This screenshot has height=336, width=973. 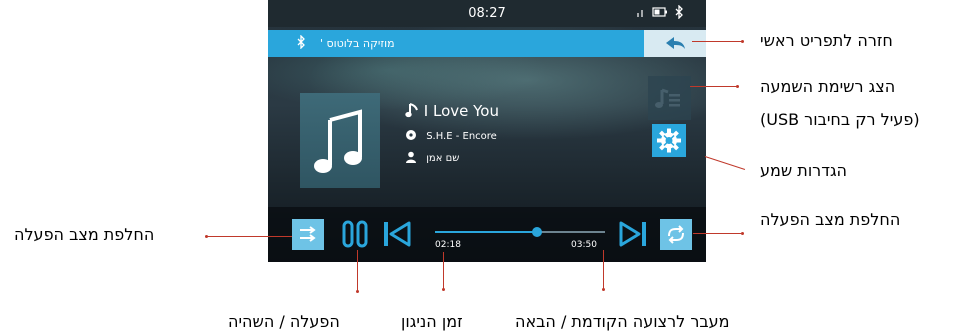 What do you see at coordinates (432, 321) in the screenshot?
I see `callout-track-time: זמן הניגון` at bounding box center [432, 321].